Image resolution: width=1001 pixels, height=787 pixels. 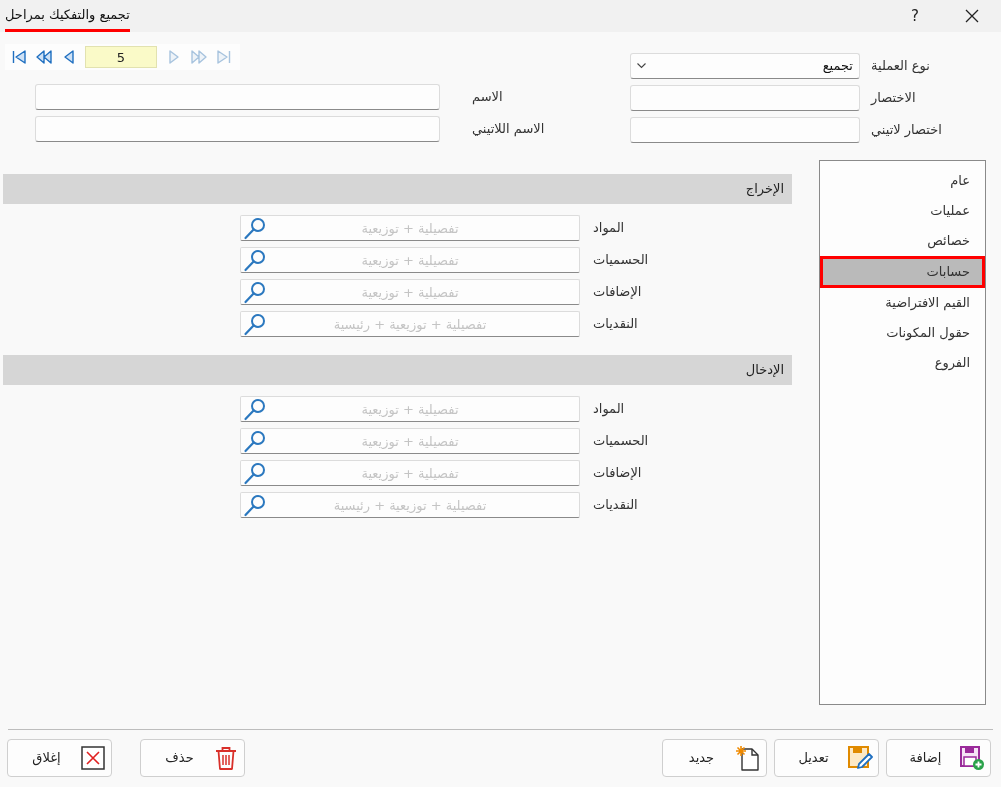 I want to click on delete-button: حذف, so click(x=192, y=758).